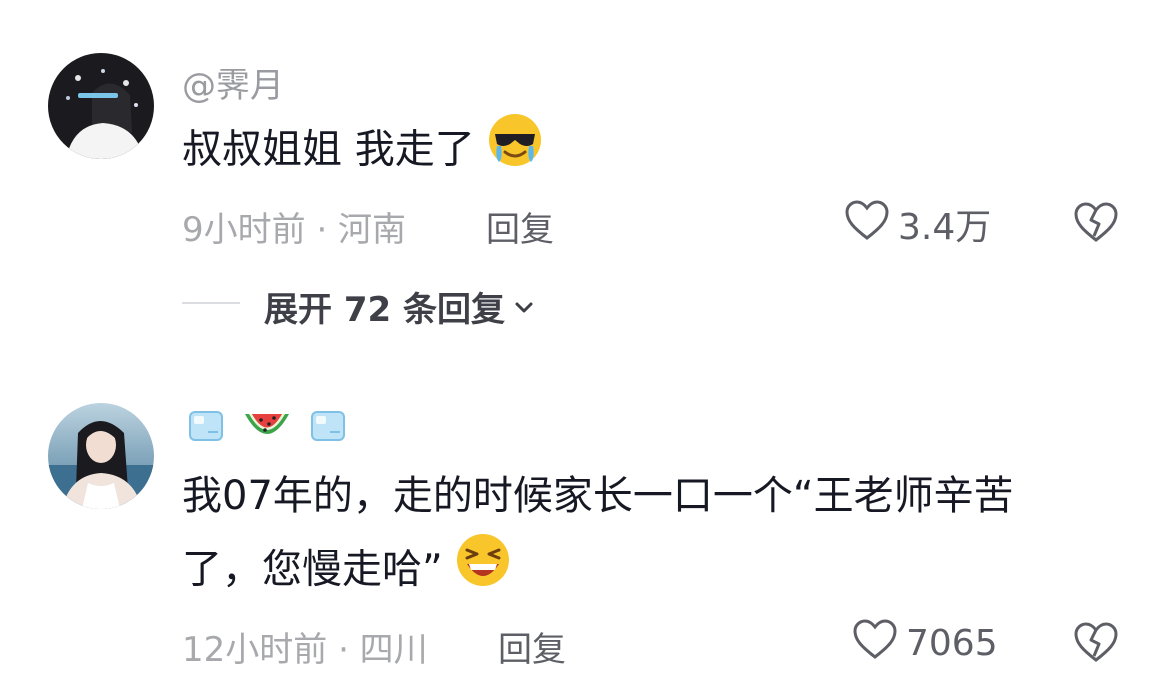 The image size is (1169, 683). What do you see at coordinates (328, 149) in the screenshot?
I see `comment-text-content: 叔叔姐姐 我走了` at bounding box center [328, 149].